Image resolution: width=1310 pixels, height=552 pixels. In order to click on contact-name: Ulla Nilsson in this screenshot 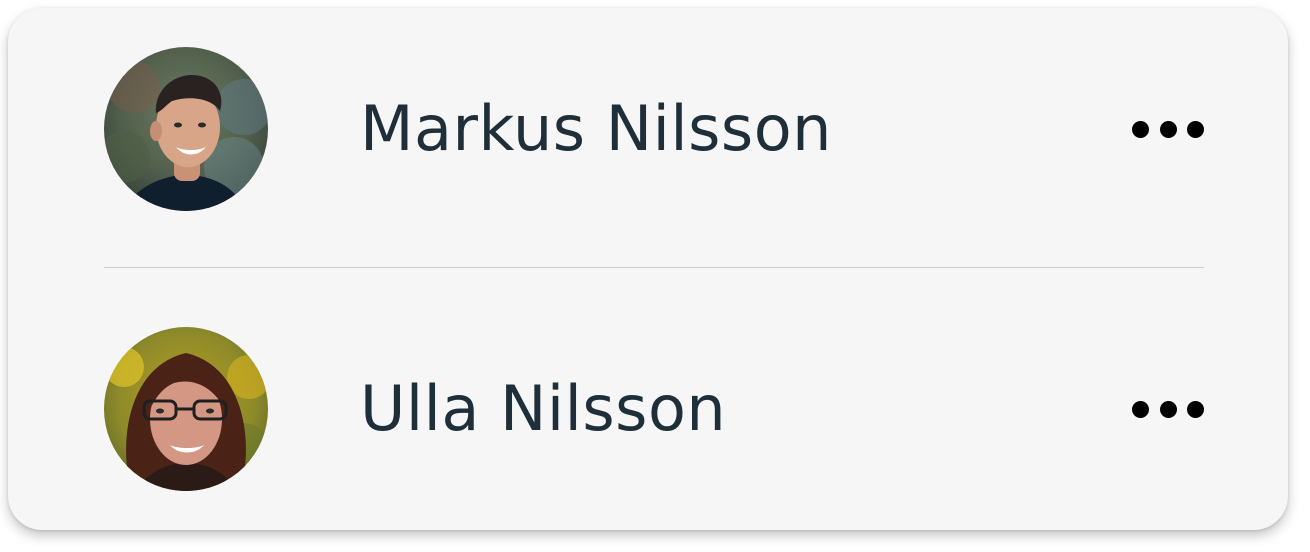, I will do `click(543, 408)`.